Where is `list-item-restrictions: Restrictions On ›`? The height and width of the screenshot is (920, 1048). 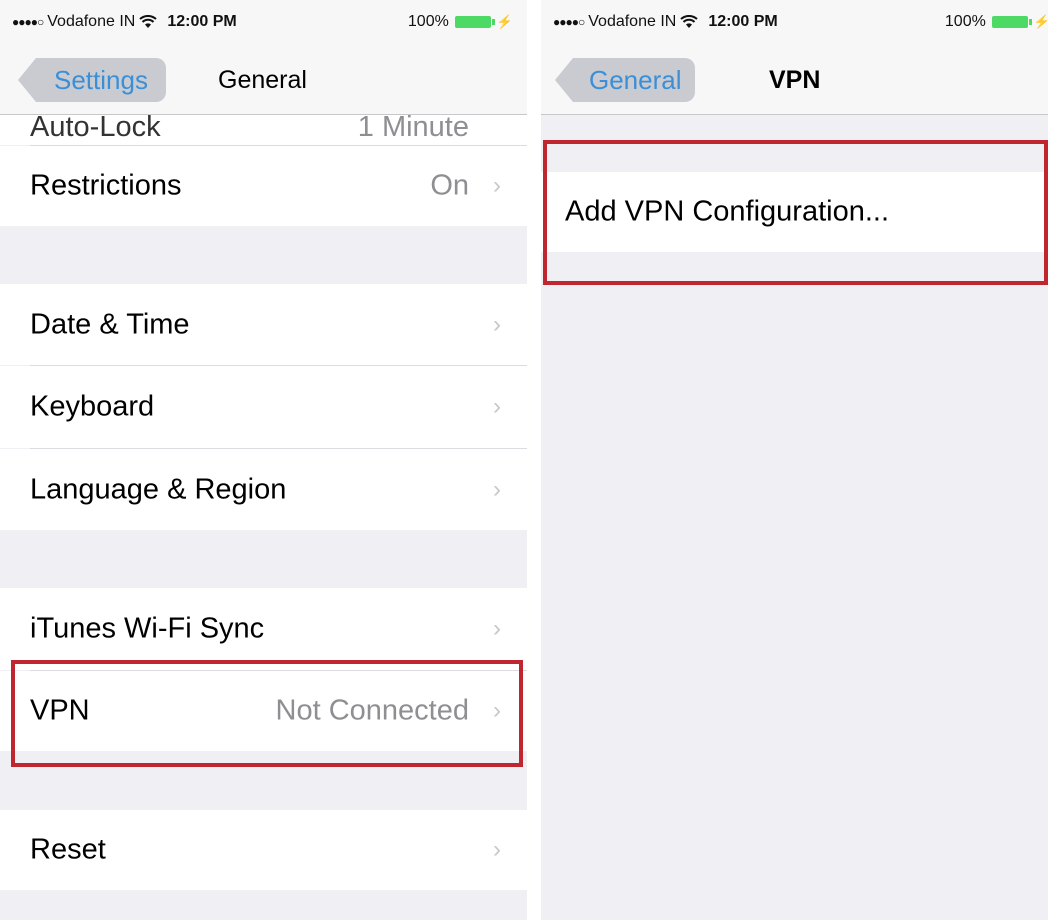
list-item-restrictions: Restrictions On › is located at coordinates (263, 186).